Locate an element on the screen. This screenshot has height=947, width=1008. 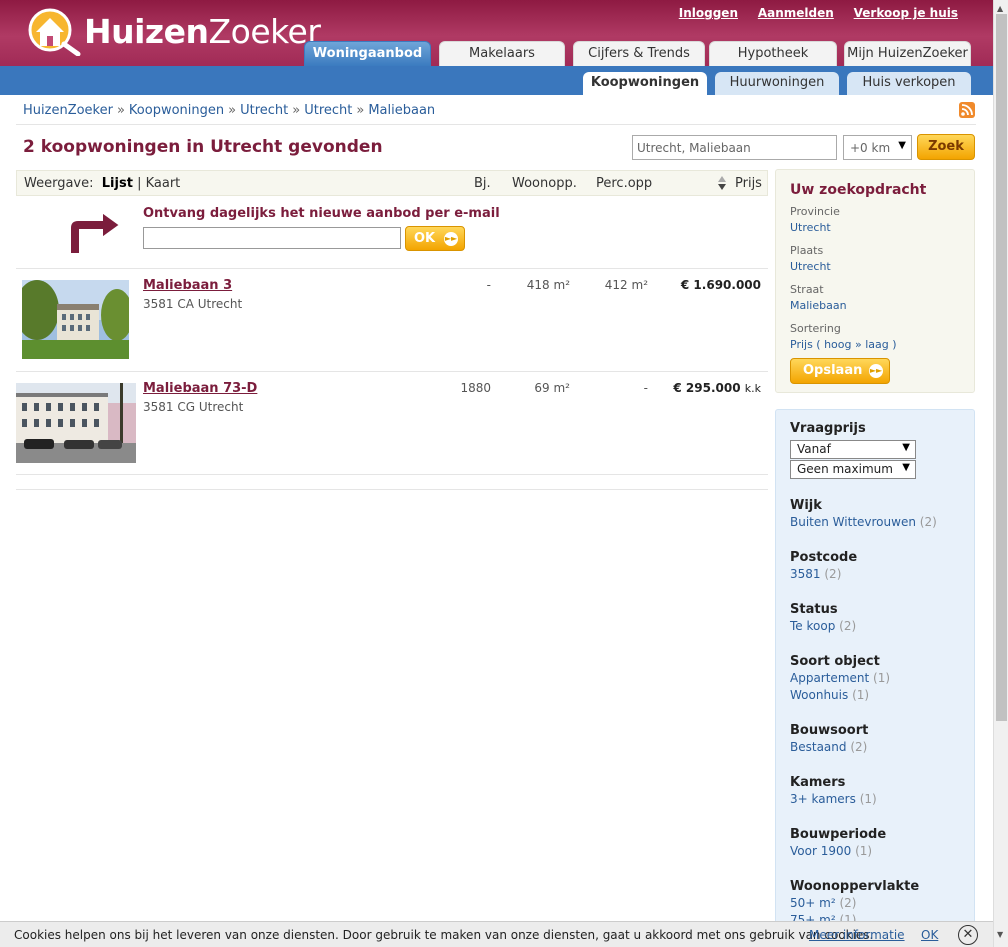
tab-woningaanbod: Woningaanbod is located at coordinates (367, 53).